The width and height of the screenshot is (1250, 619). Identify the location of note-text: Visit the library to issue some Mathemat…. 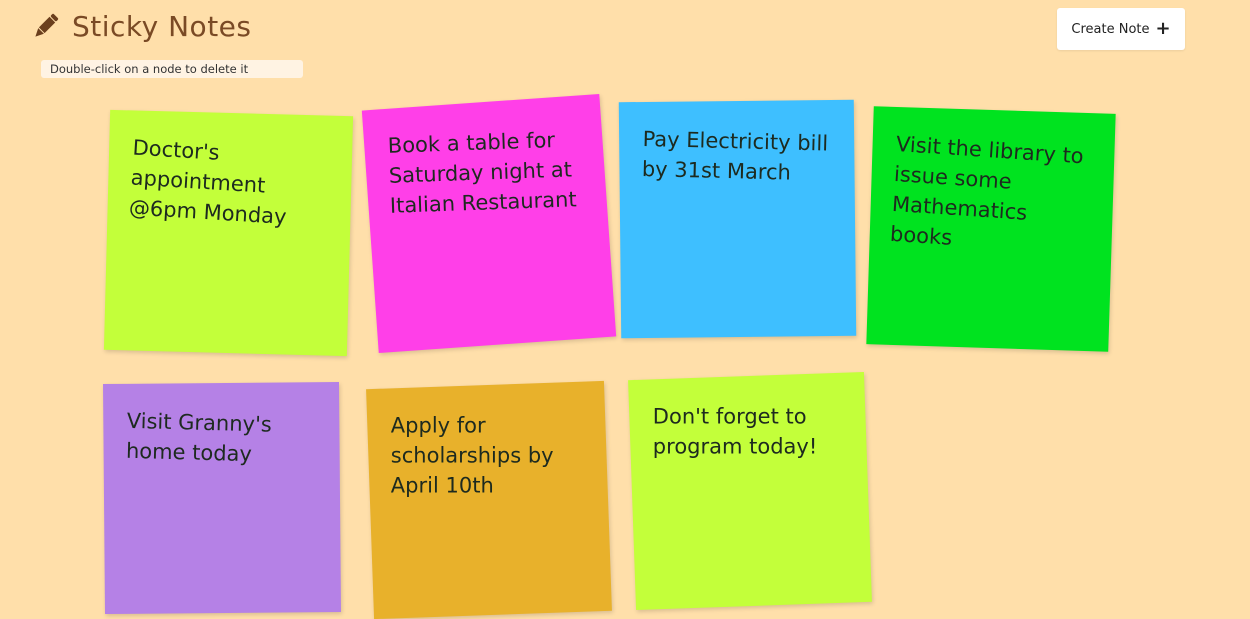
(987, 190).